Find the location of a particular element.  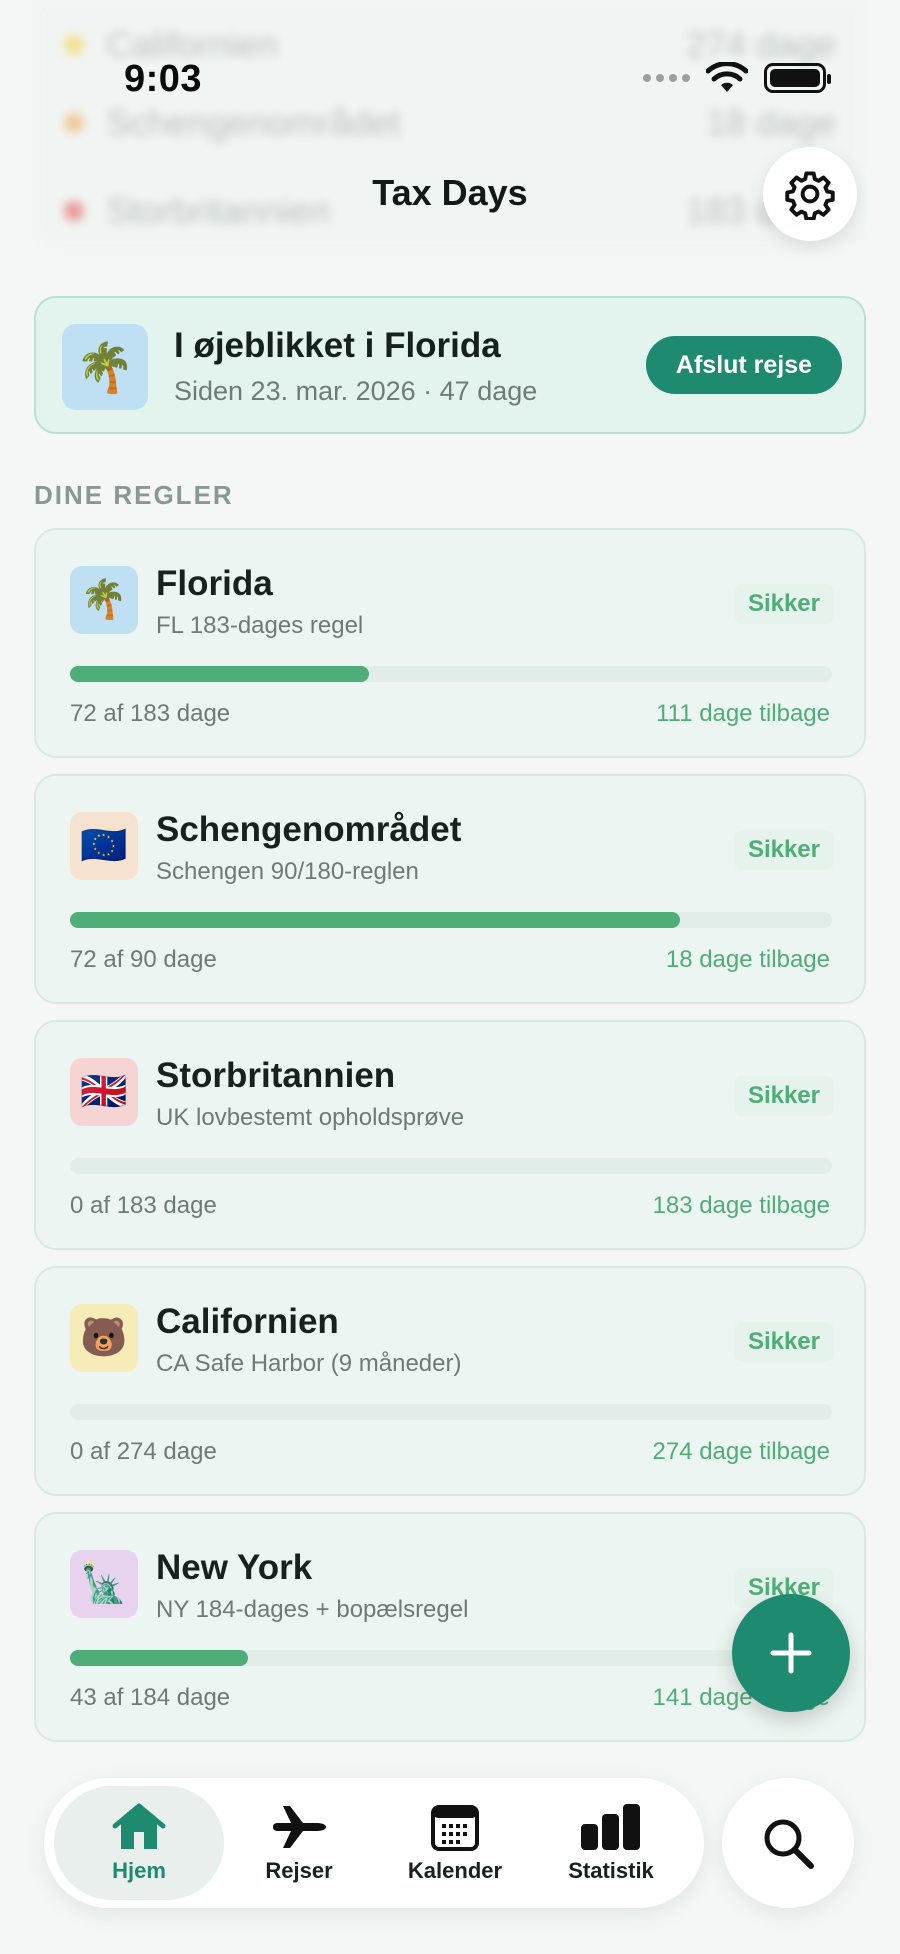

airplane-icon is located at coordinates (299, 1827).